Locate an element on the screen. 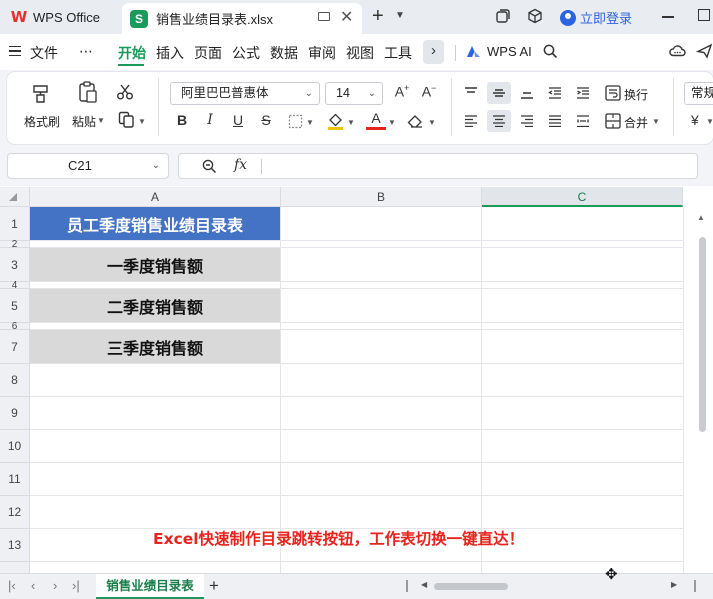 The height and width of the screenshot is (599, 713). row-header-10: 10 is located at coordinates (15, 446).